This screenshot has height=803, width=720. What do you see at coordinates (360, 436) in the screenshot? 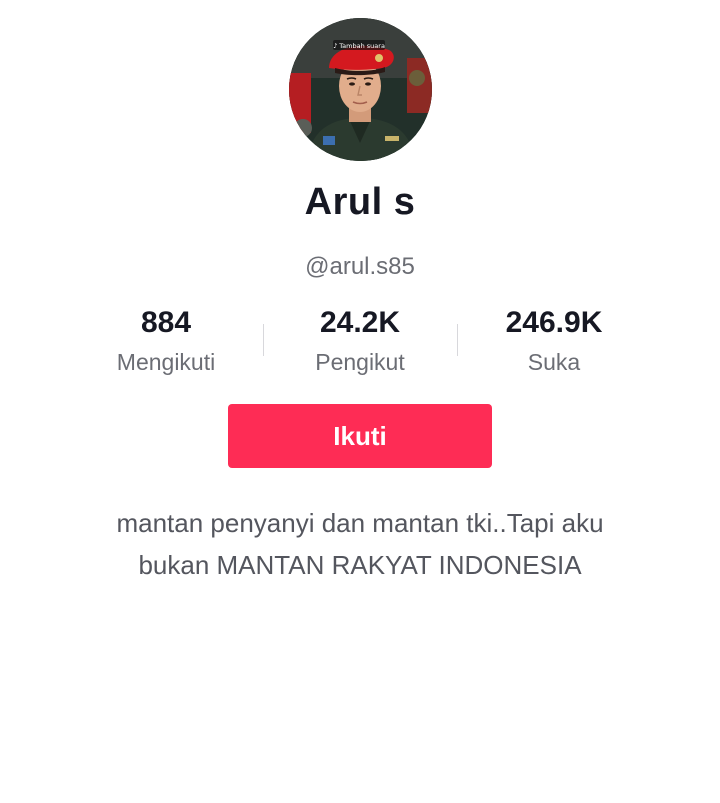
I see `follow-button: Ikuti` at bounding box center [360, 436].